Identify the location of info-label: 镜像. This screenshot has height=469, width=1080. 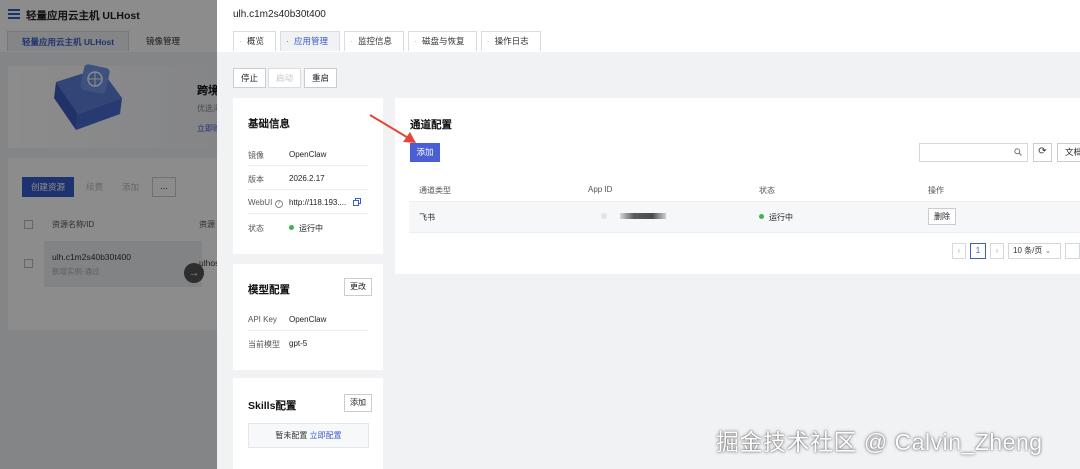
(256, 155).